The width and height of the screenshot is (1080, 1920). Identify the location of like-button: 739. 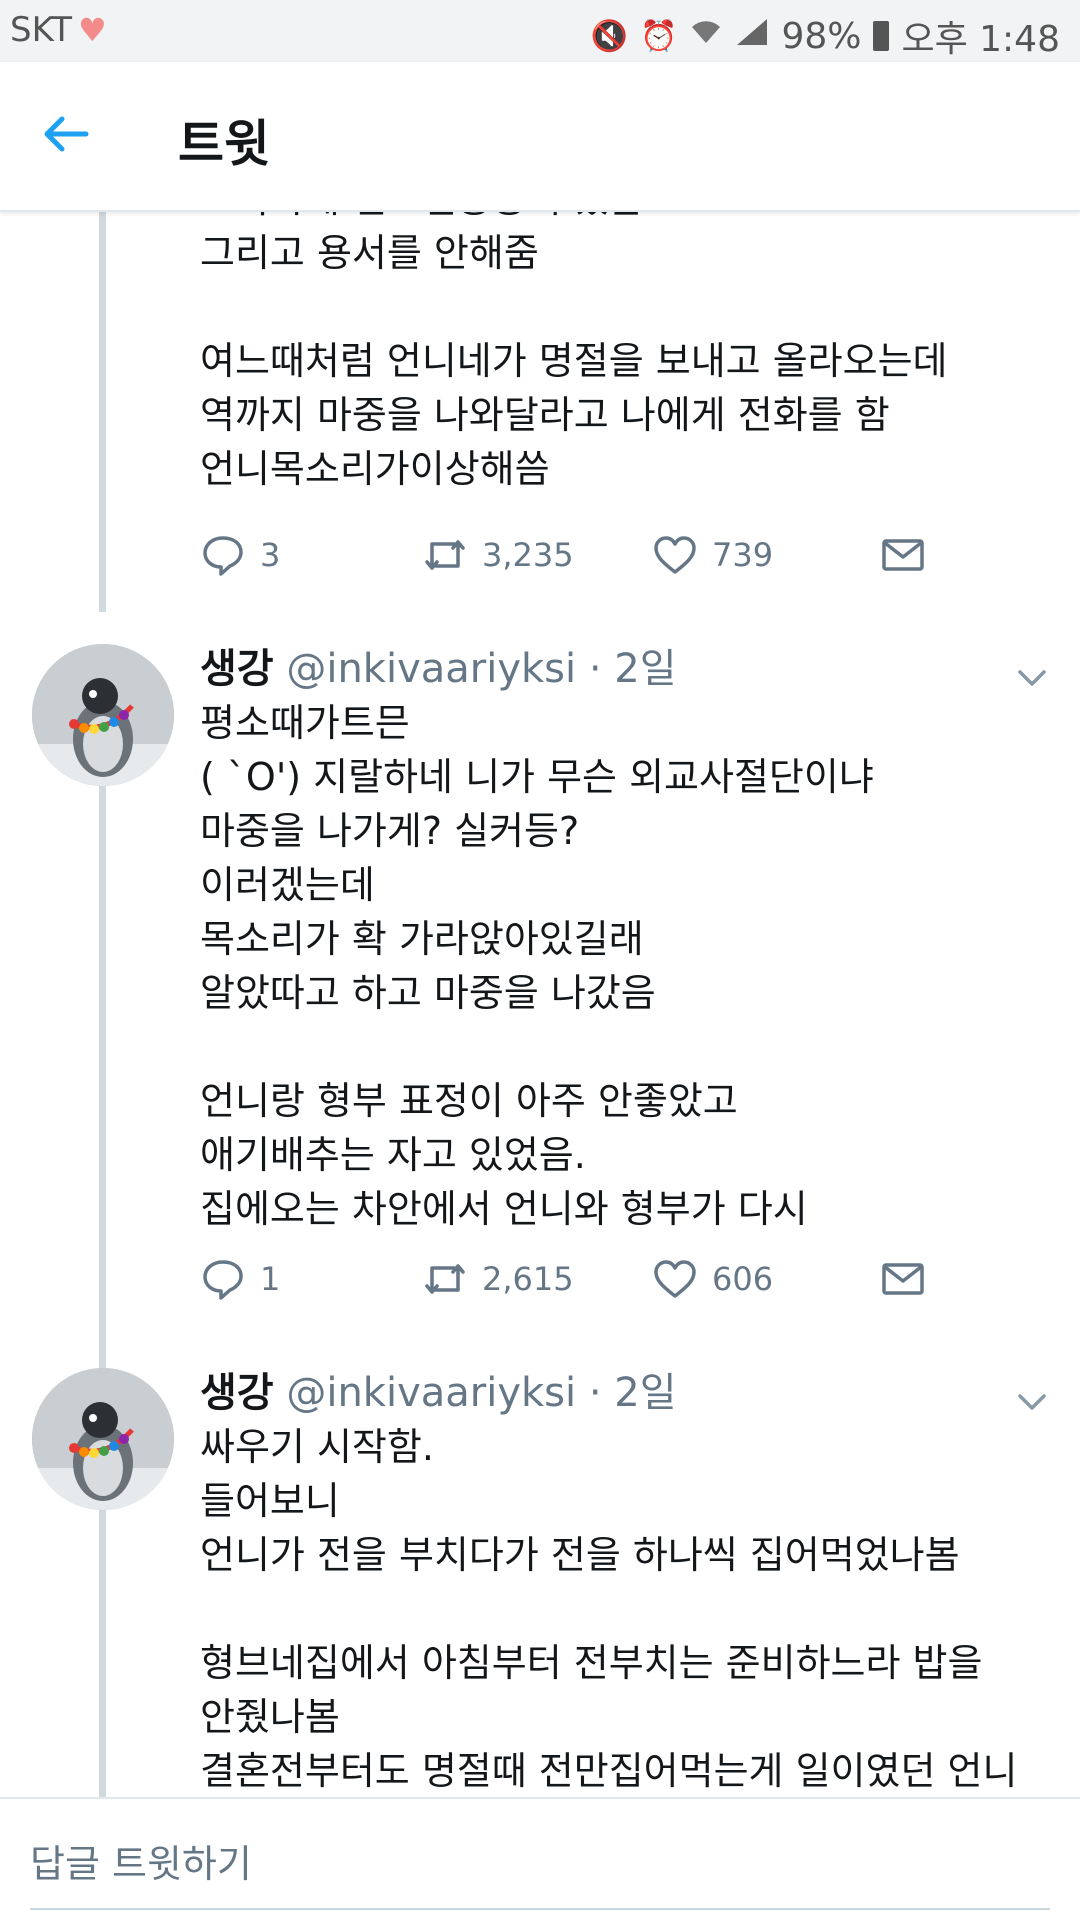
(712, 555).